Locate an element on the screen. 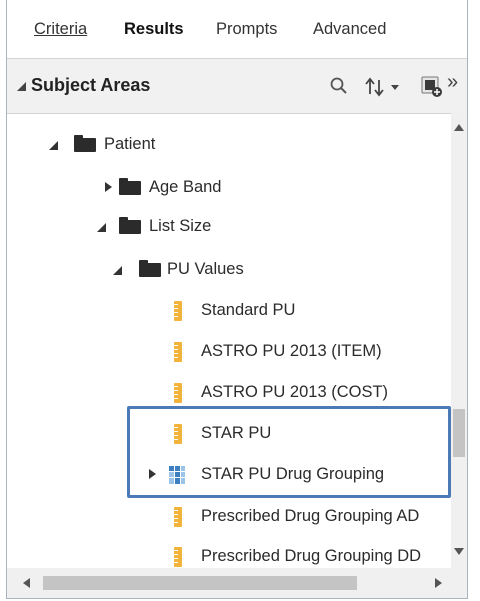 This screenshot has height=601, width=480. tree-item-label: Standard PU is located at coordinates (248, 310).